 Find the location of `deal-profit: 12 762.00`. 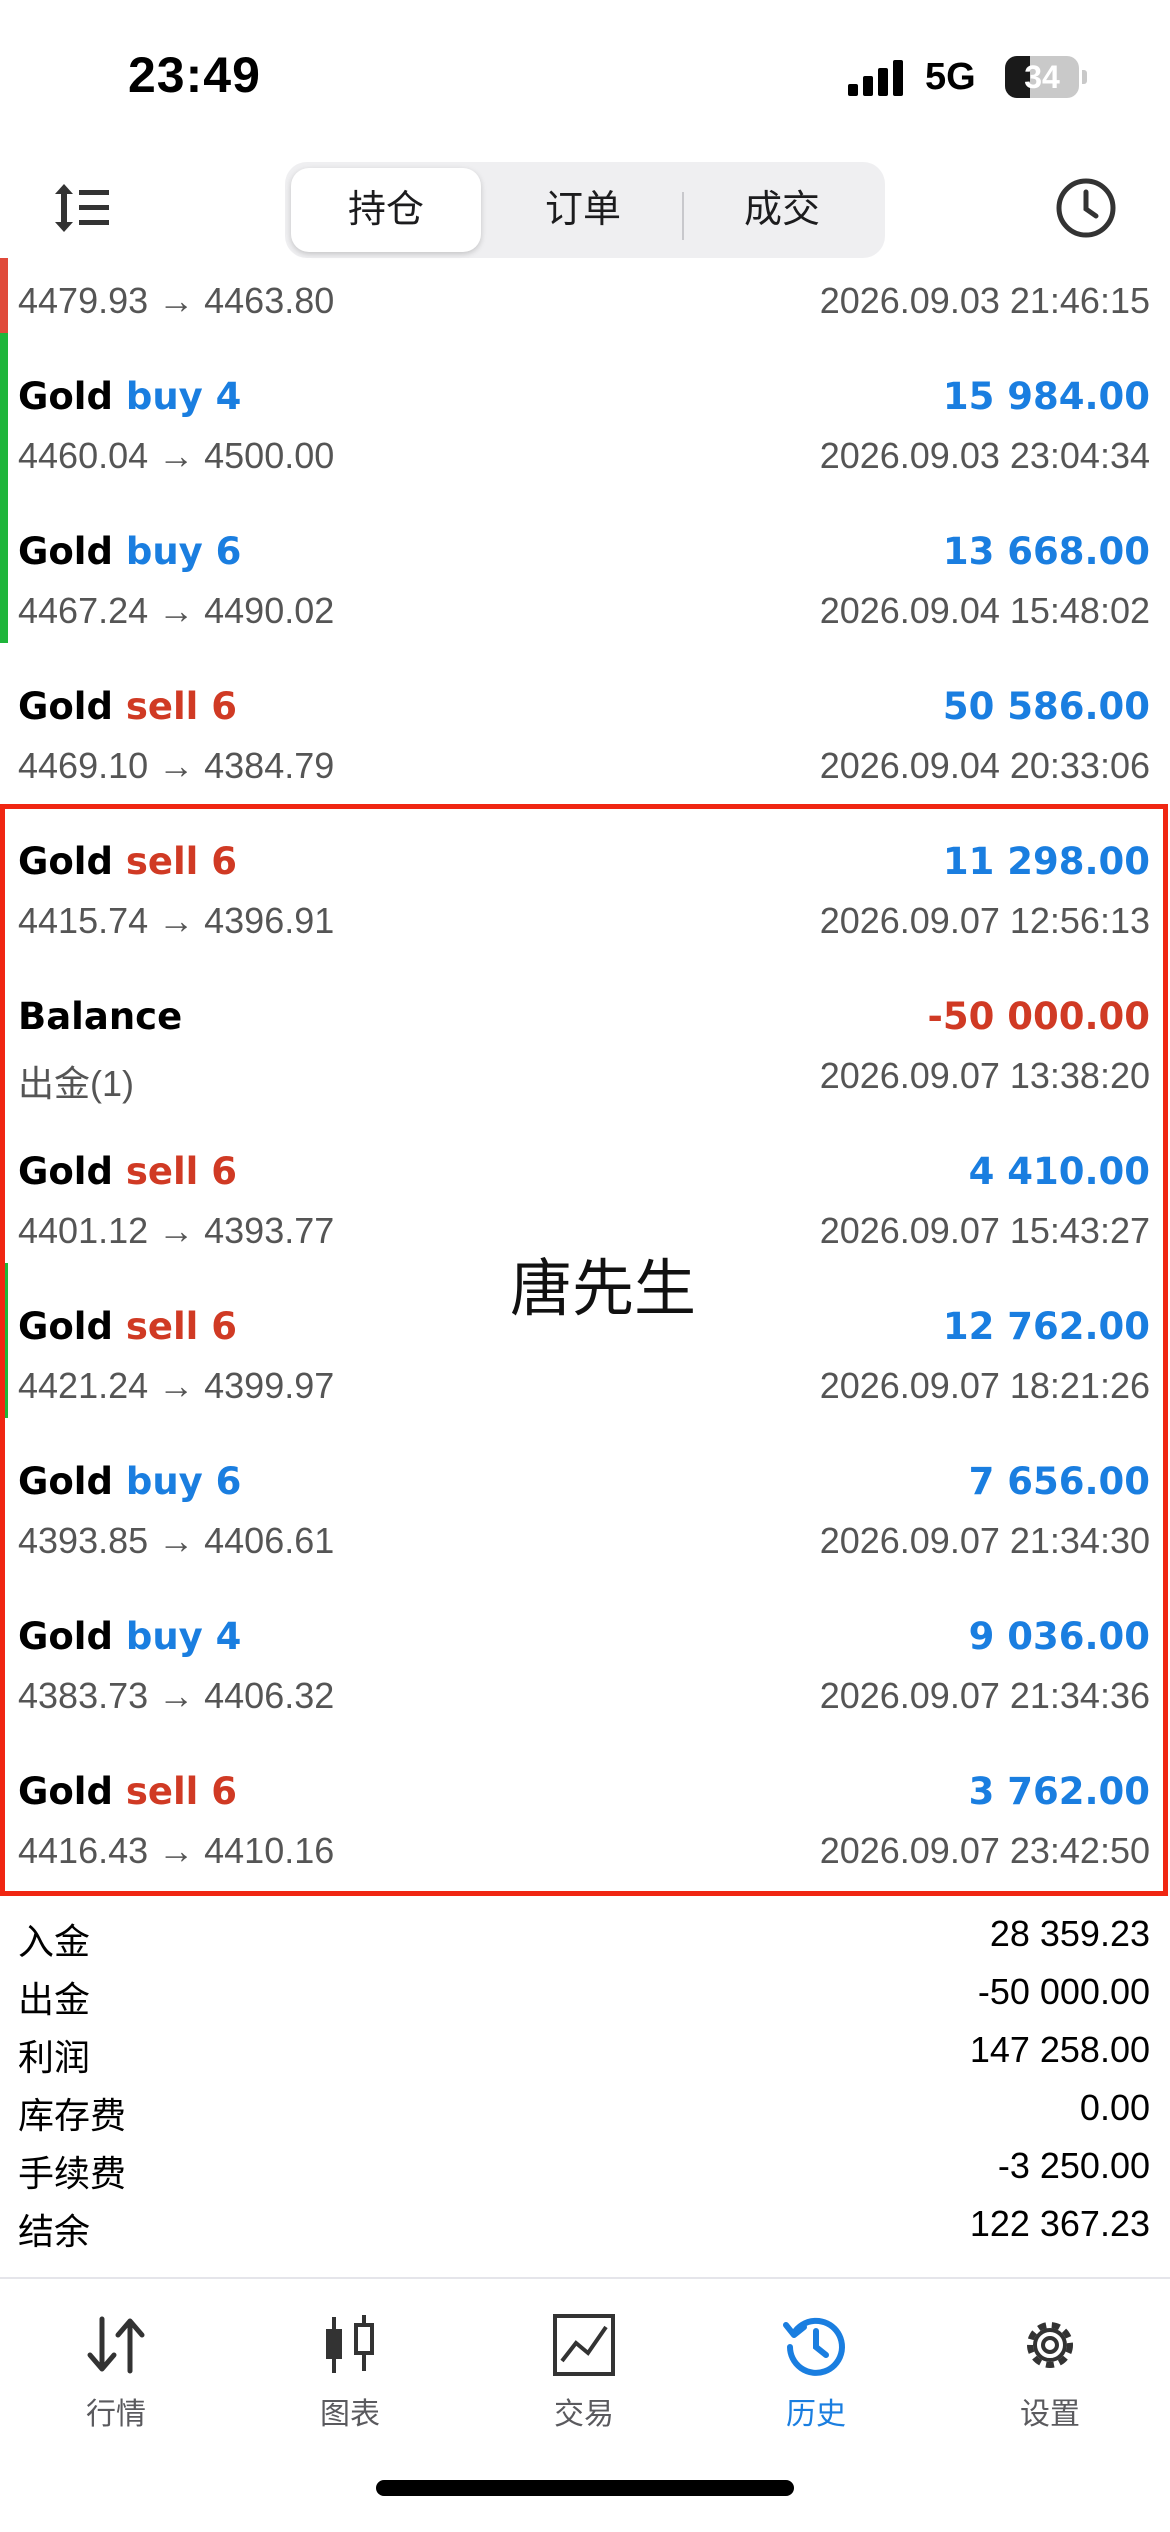

deal-profit: 12 762.00 is located at coordinates (1046, 1326).